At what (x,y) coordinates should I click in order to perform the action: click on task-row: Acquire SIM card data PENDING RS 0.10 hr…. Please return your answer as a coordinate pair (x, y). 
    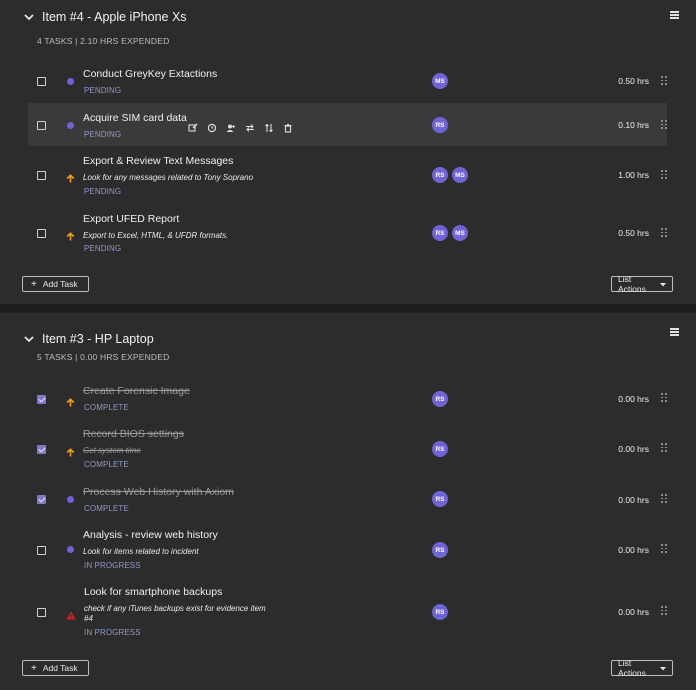
    Looking at the image, I should click on (347, 124).